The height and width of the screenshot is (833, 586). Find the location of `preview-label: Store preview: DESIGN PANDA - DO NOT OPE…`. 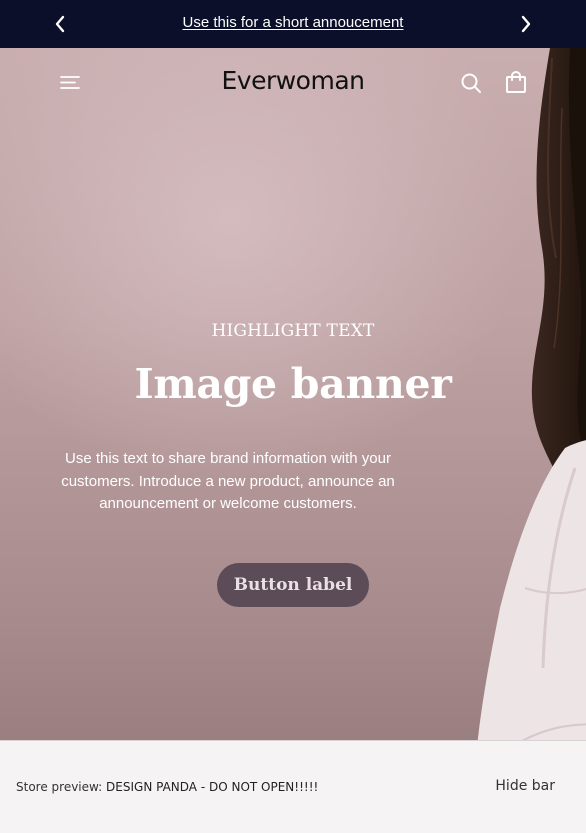

preview-label: Store preview: DESIGN PANDA - DO NOT OPE… is located at coordinates (167, 787).